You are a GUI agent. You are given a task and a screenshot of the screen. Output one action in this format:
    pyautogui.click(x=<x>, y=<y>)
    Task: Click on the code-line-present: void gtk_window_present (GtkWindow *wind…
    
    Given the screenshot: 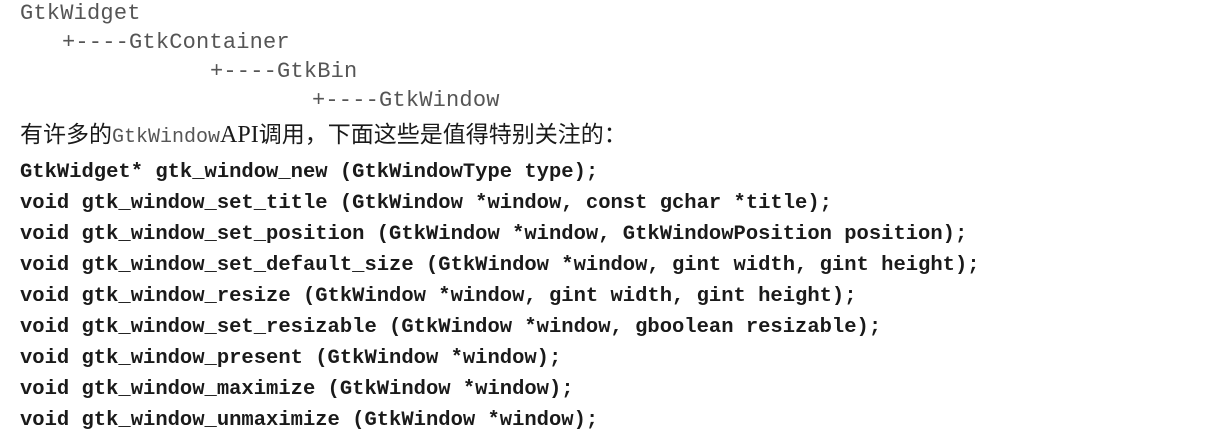 What is the action you would take?
    pyautogui.click(x=291, y=358)
    